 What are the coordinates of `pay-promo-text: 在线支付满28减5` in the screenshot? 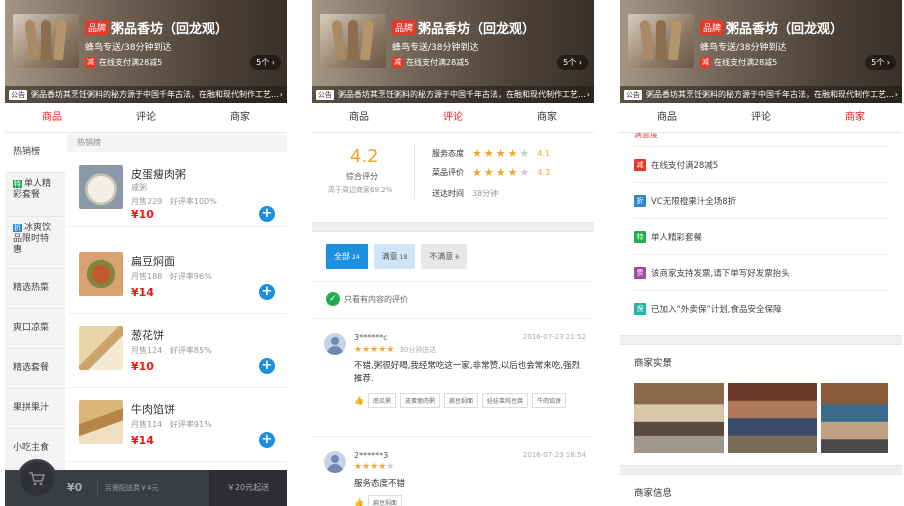 It's located at (438, 62).